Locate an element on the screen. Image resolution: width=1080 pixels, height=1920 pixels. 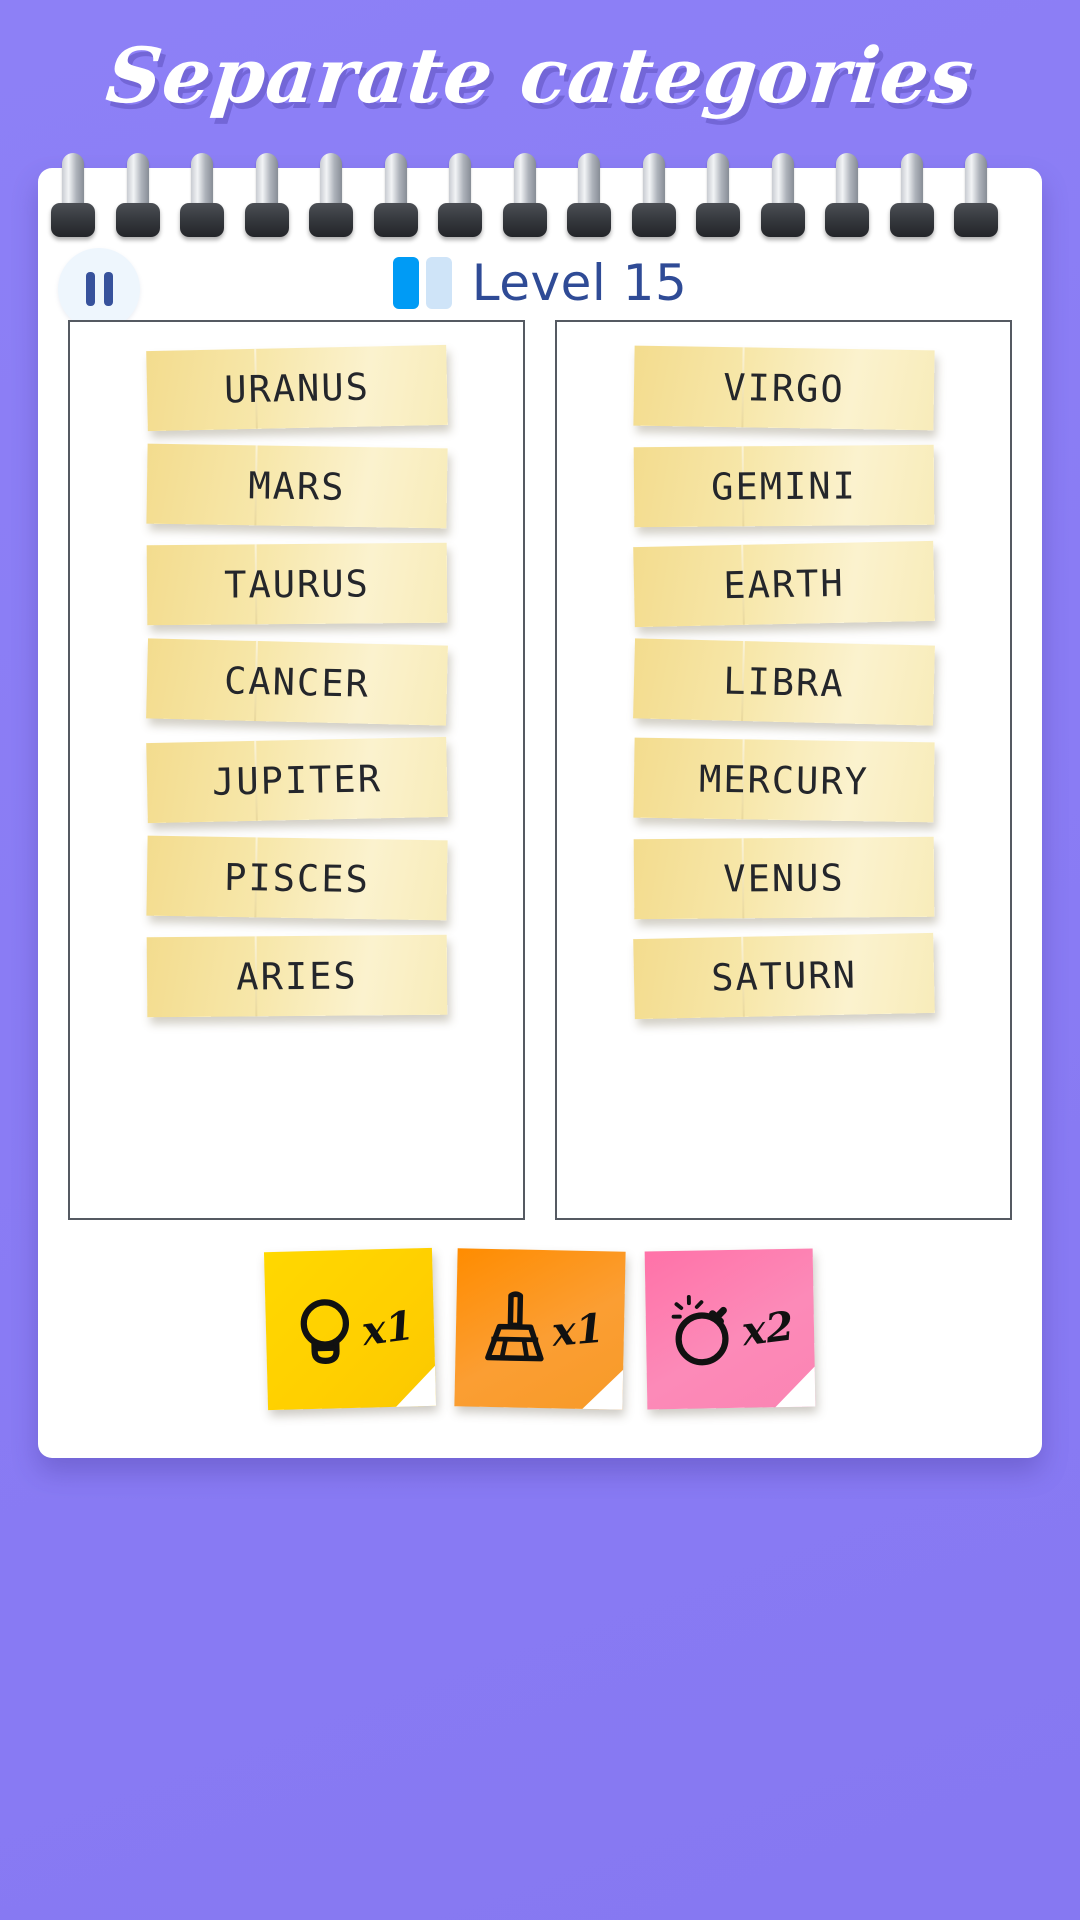
word-note: URANUS is located at coordinates (296, 388).